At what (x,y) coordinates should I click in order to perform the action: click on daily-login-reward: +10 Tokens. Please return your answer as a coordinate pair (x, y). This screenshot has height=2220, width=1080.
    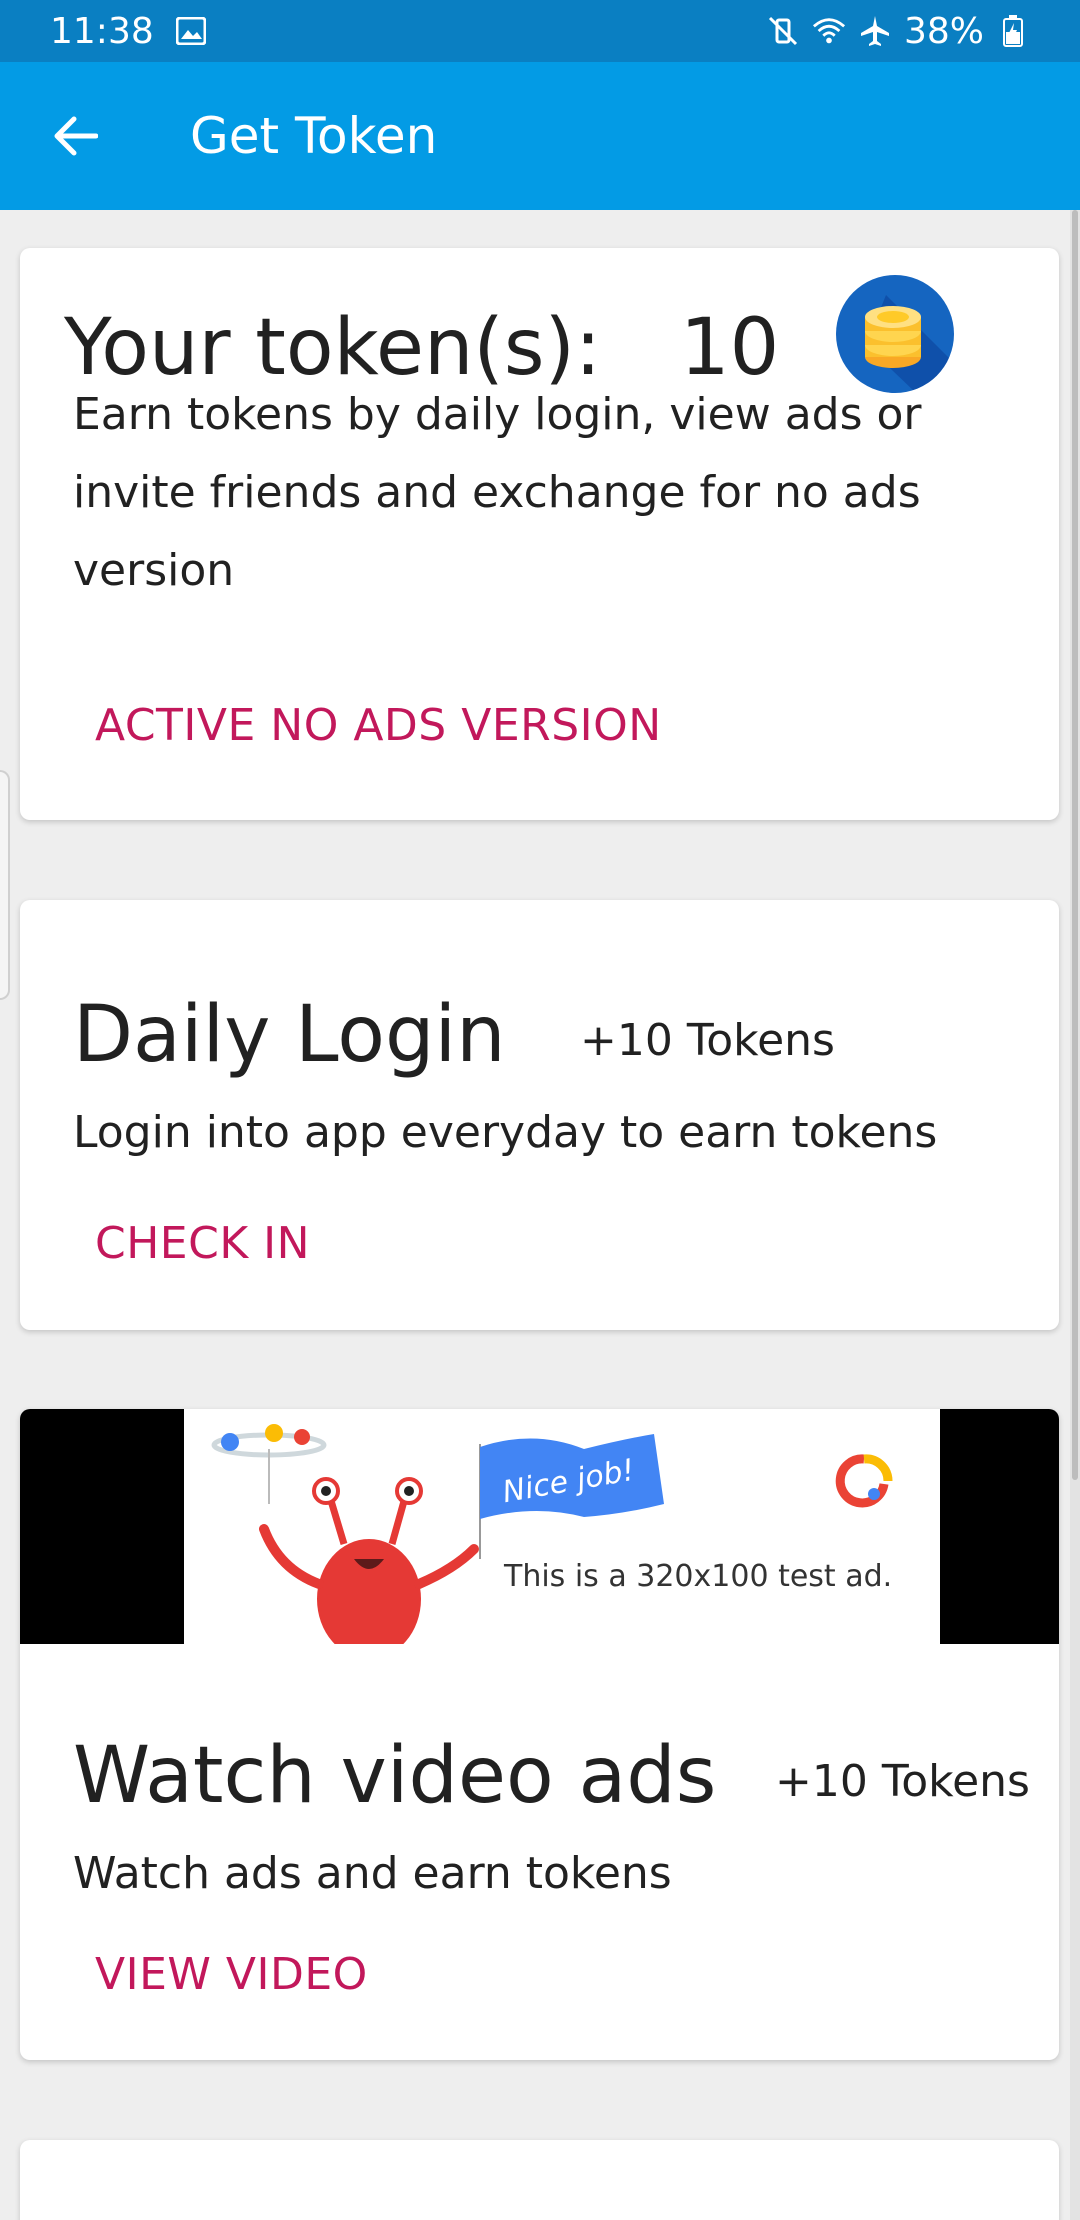
    Looking at the image, I should click on (707, 1040).